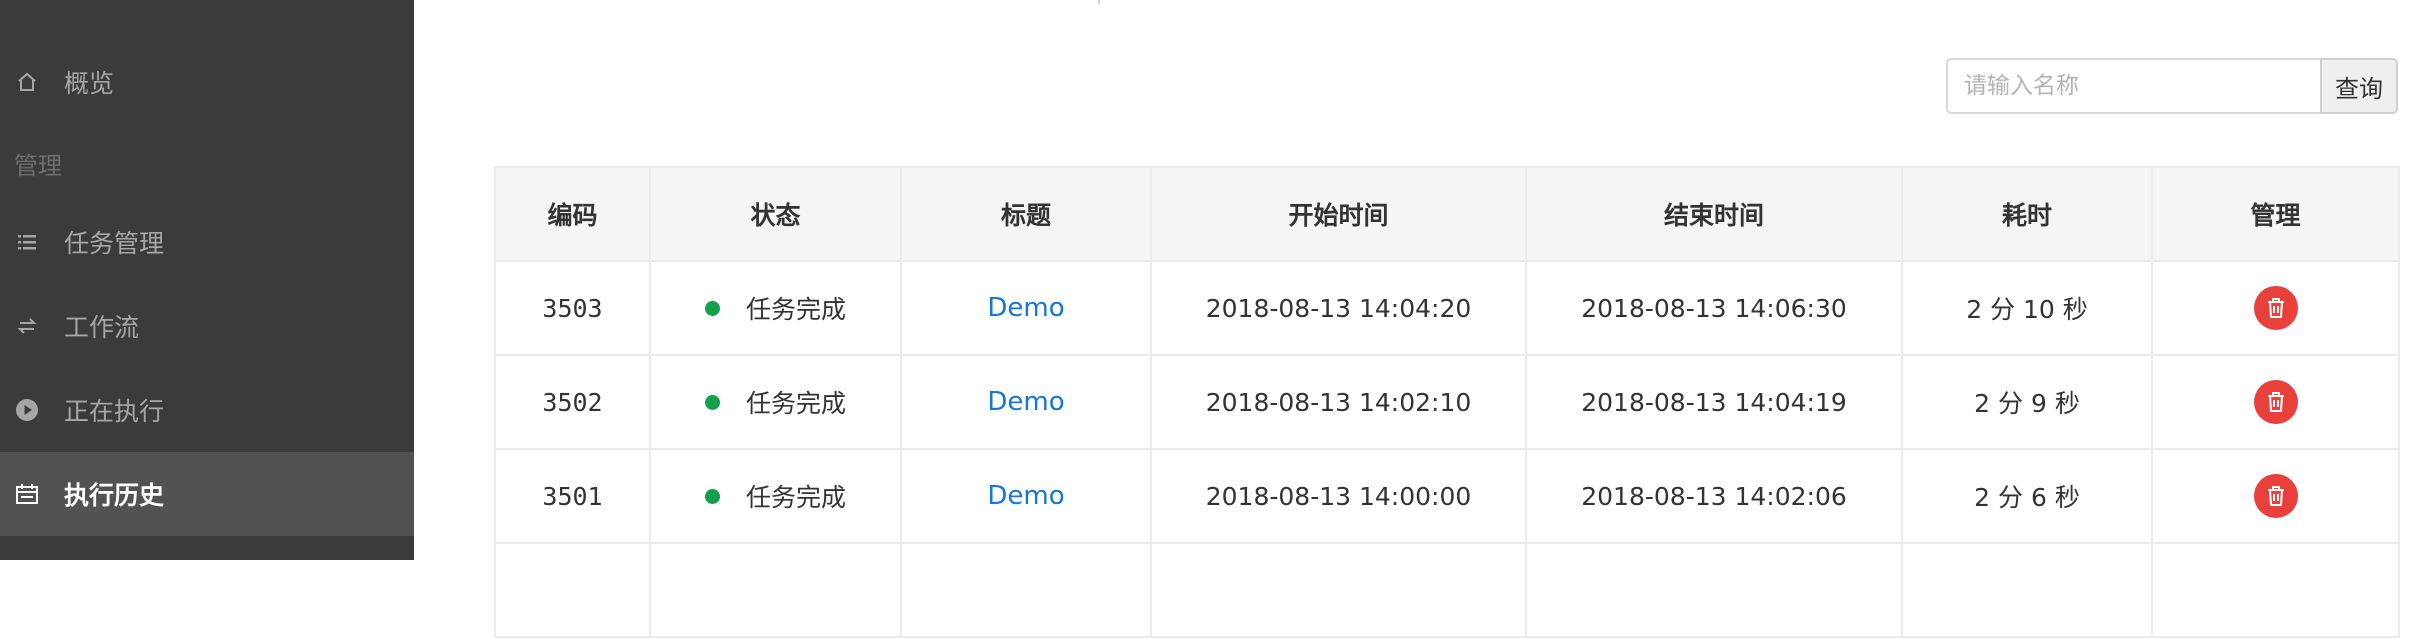  What do you see at coordinates (207, 242) in the screenshot?
I see `sidebar-item-task-management: 任务管理` at bounding box center [207, 242].